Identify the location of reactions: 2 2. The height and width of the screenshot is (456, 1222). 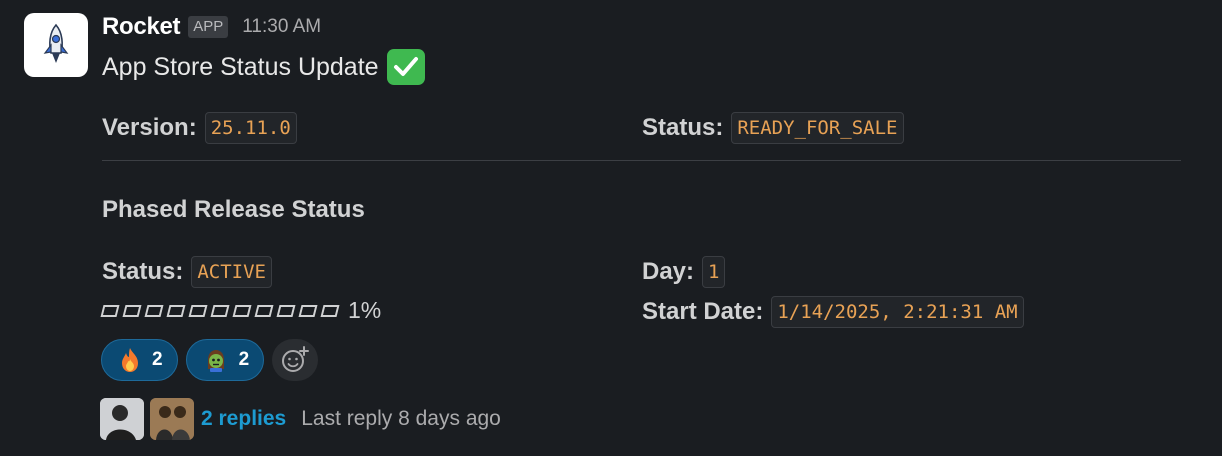
(210, 360).